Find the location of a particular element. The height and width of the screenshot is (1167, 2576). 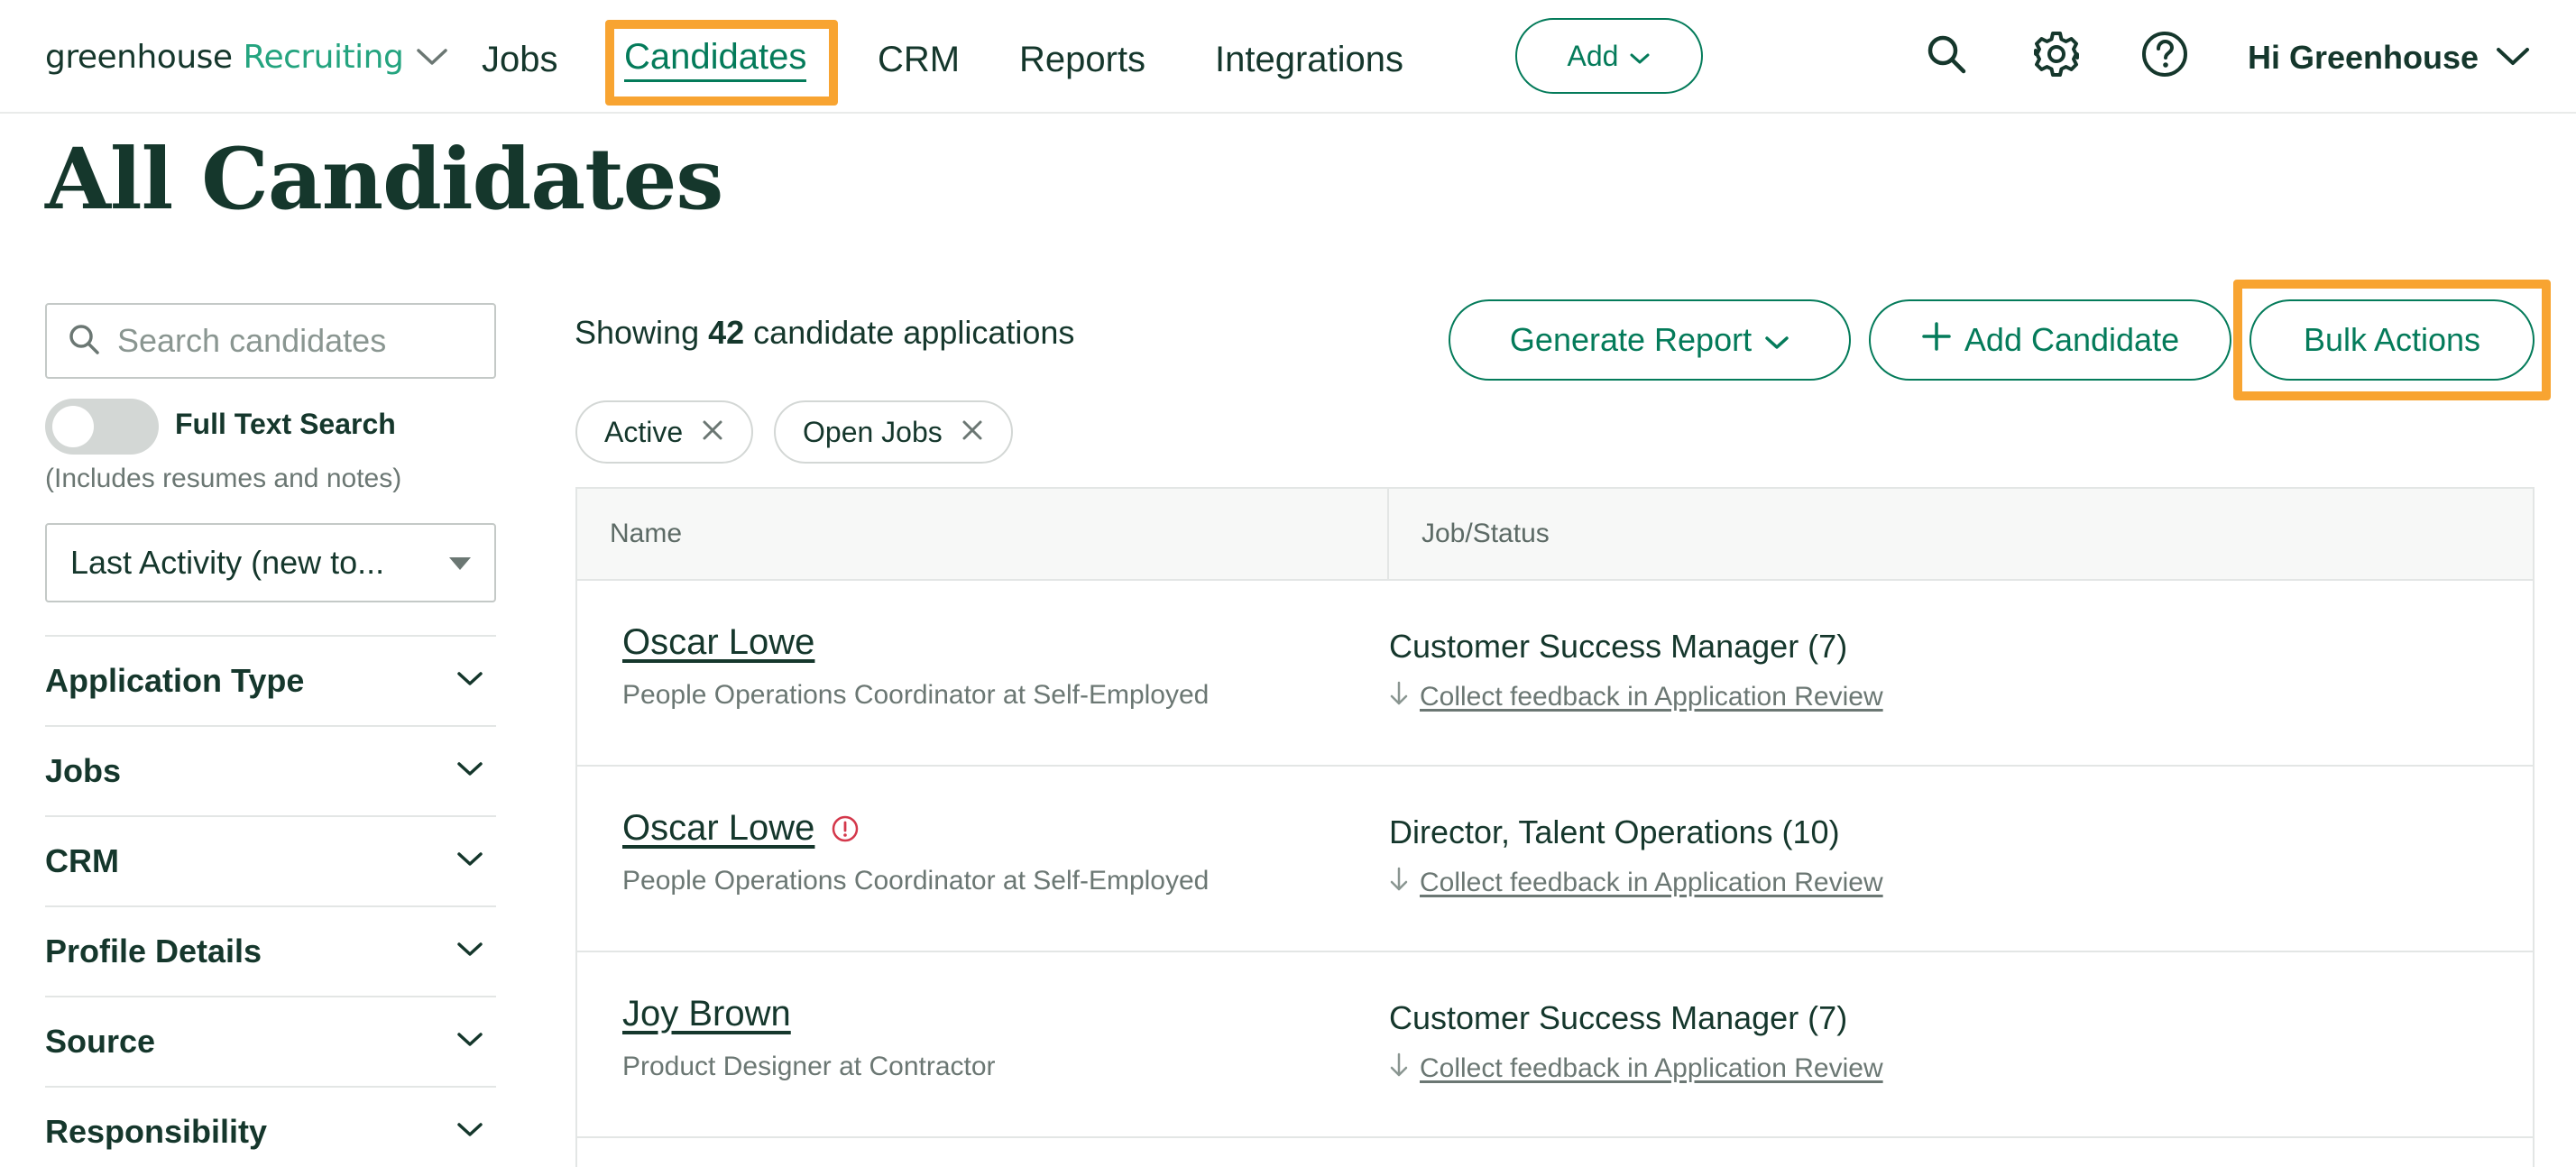

search-candidates-field is located at coordinates (270, 341).